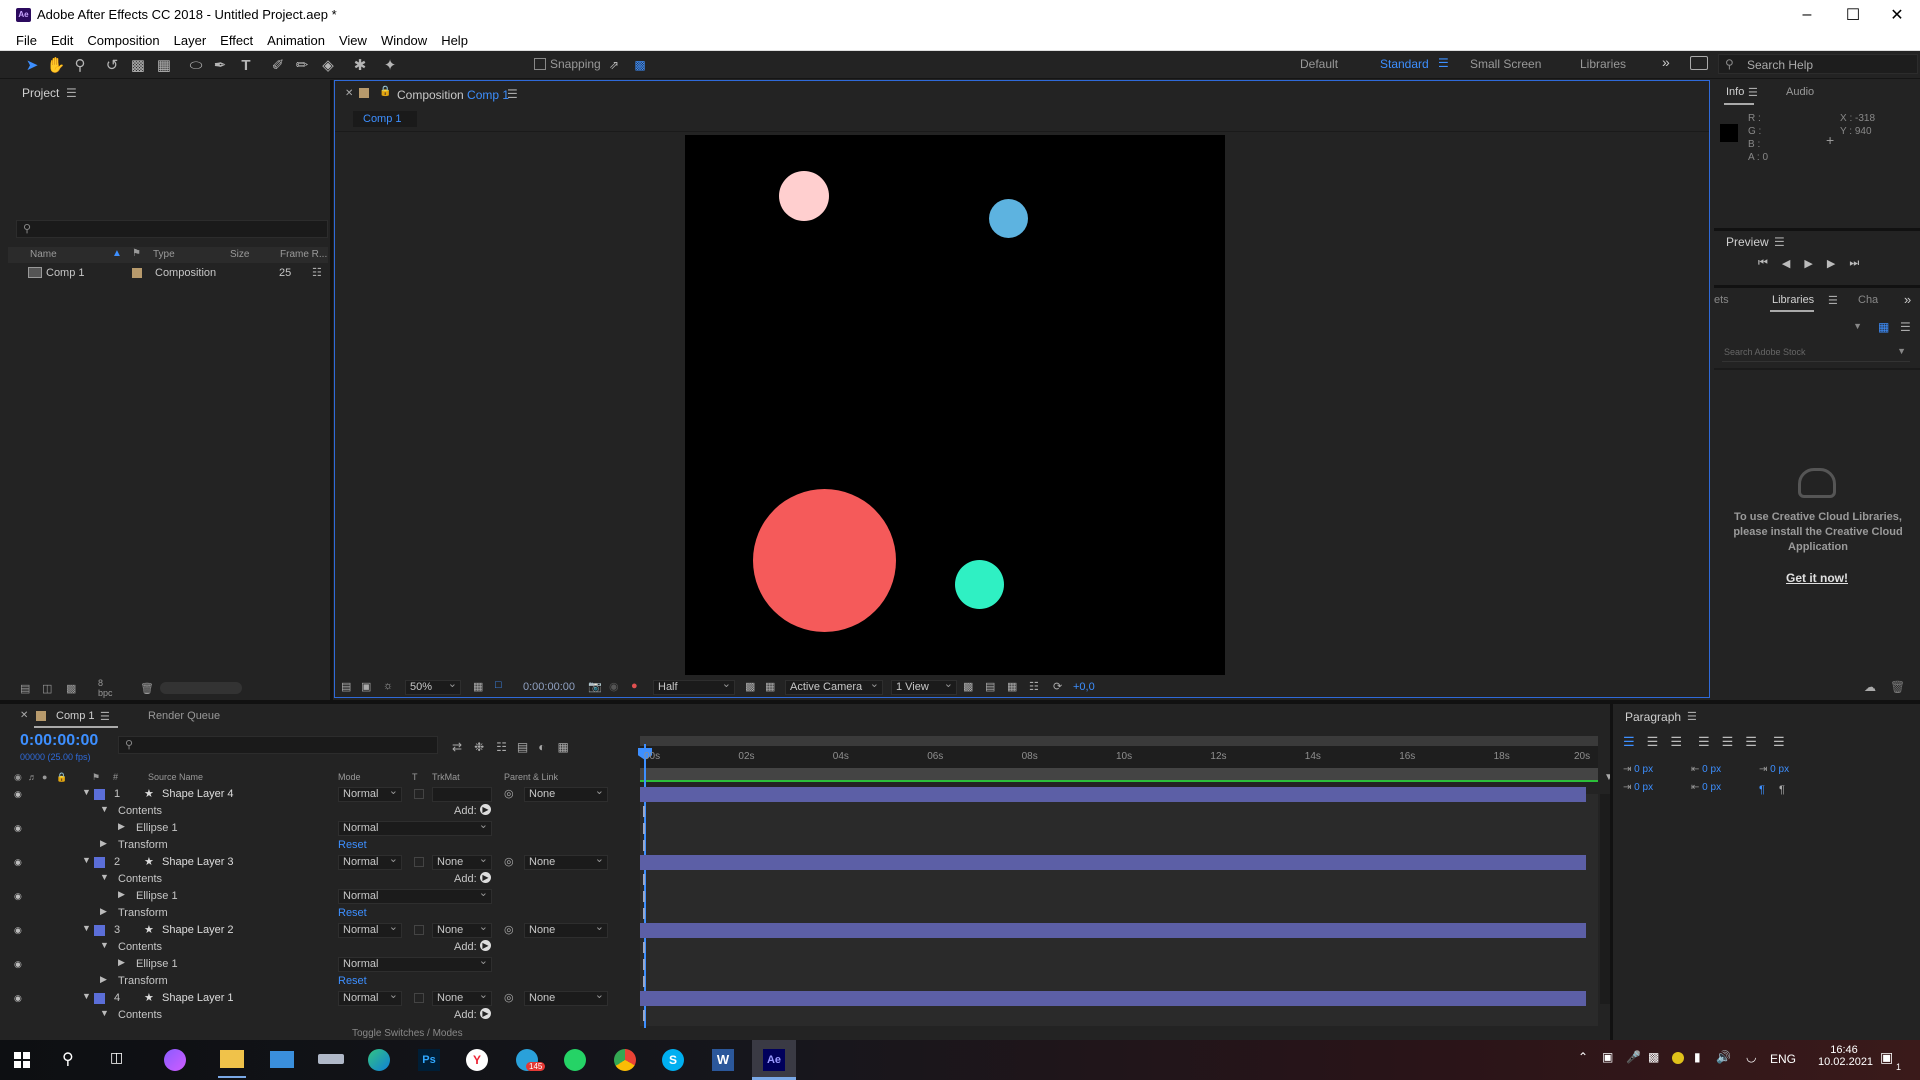  I want to click on skype-icon: S, so click(673, 1060).